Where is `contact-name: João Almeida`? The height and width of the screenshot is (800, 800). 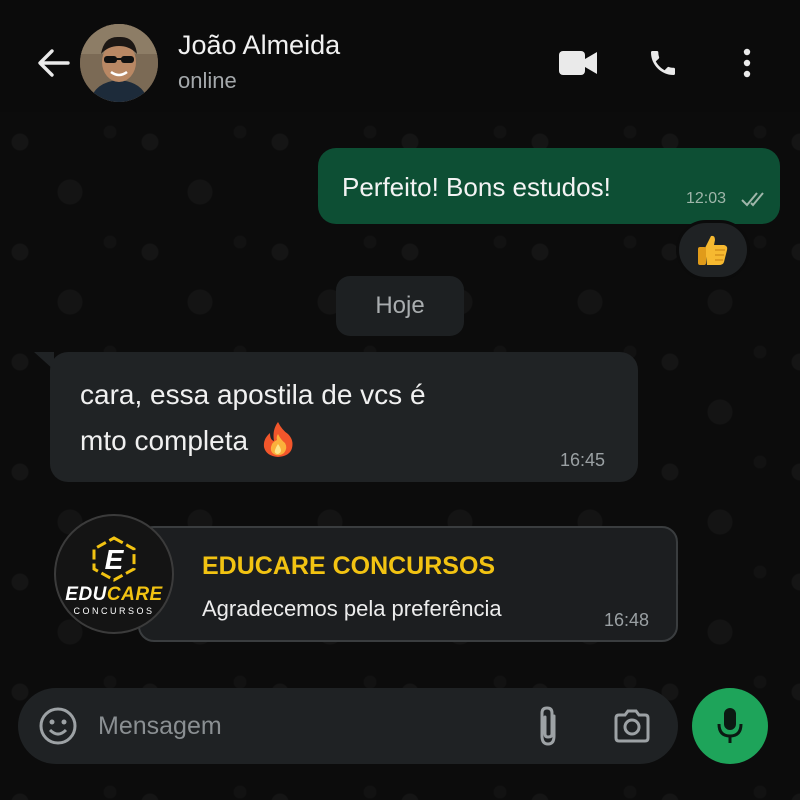
contact-name: João Almeida is located at coordinates (259, 45).